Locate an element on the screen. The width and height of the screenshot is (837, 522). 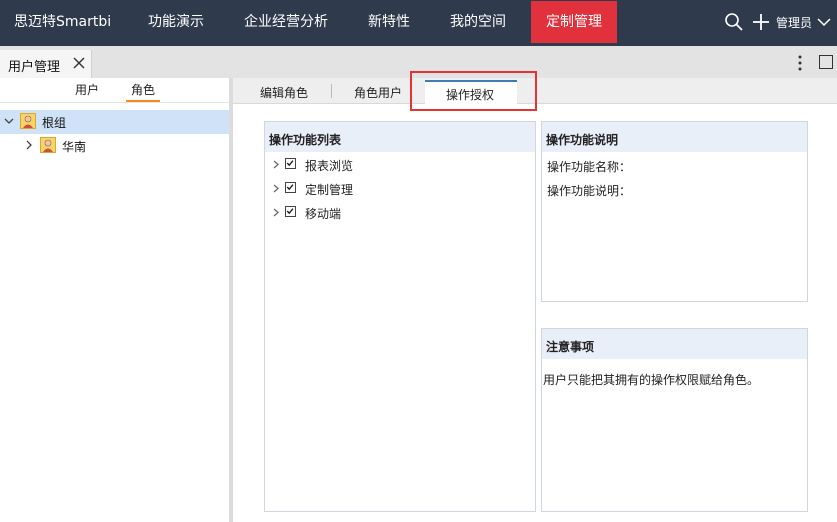
function-name-label: 操作功能名称： is located at coordinates (589, 167).